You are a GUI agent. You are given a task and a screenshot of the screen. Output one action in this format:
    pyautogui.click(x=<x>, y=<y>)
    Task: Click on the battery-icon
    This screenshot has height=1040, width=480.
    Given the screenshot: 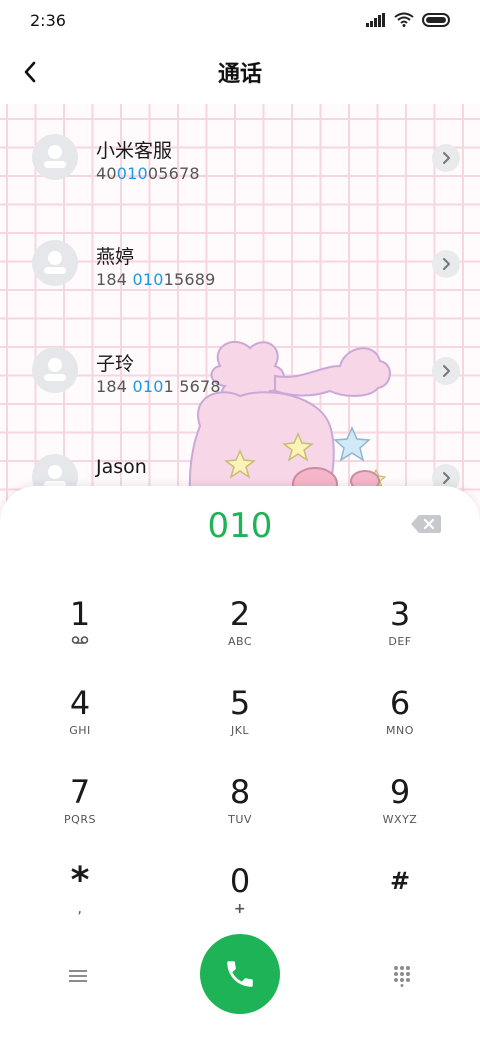 What is the action you would take?
    pyautogui.click(x=436, y=19)
    